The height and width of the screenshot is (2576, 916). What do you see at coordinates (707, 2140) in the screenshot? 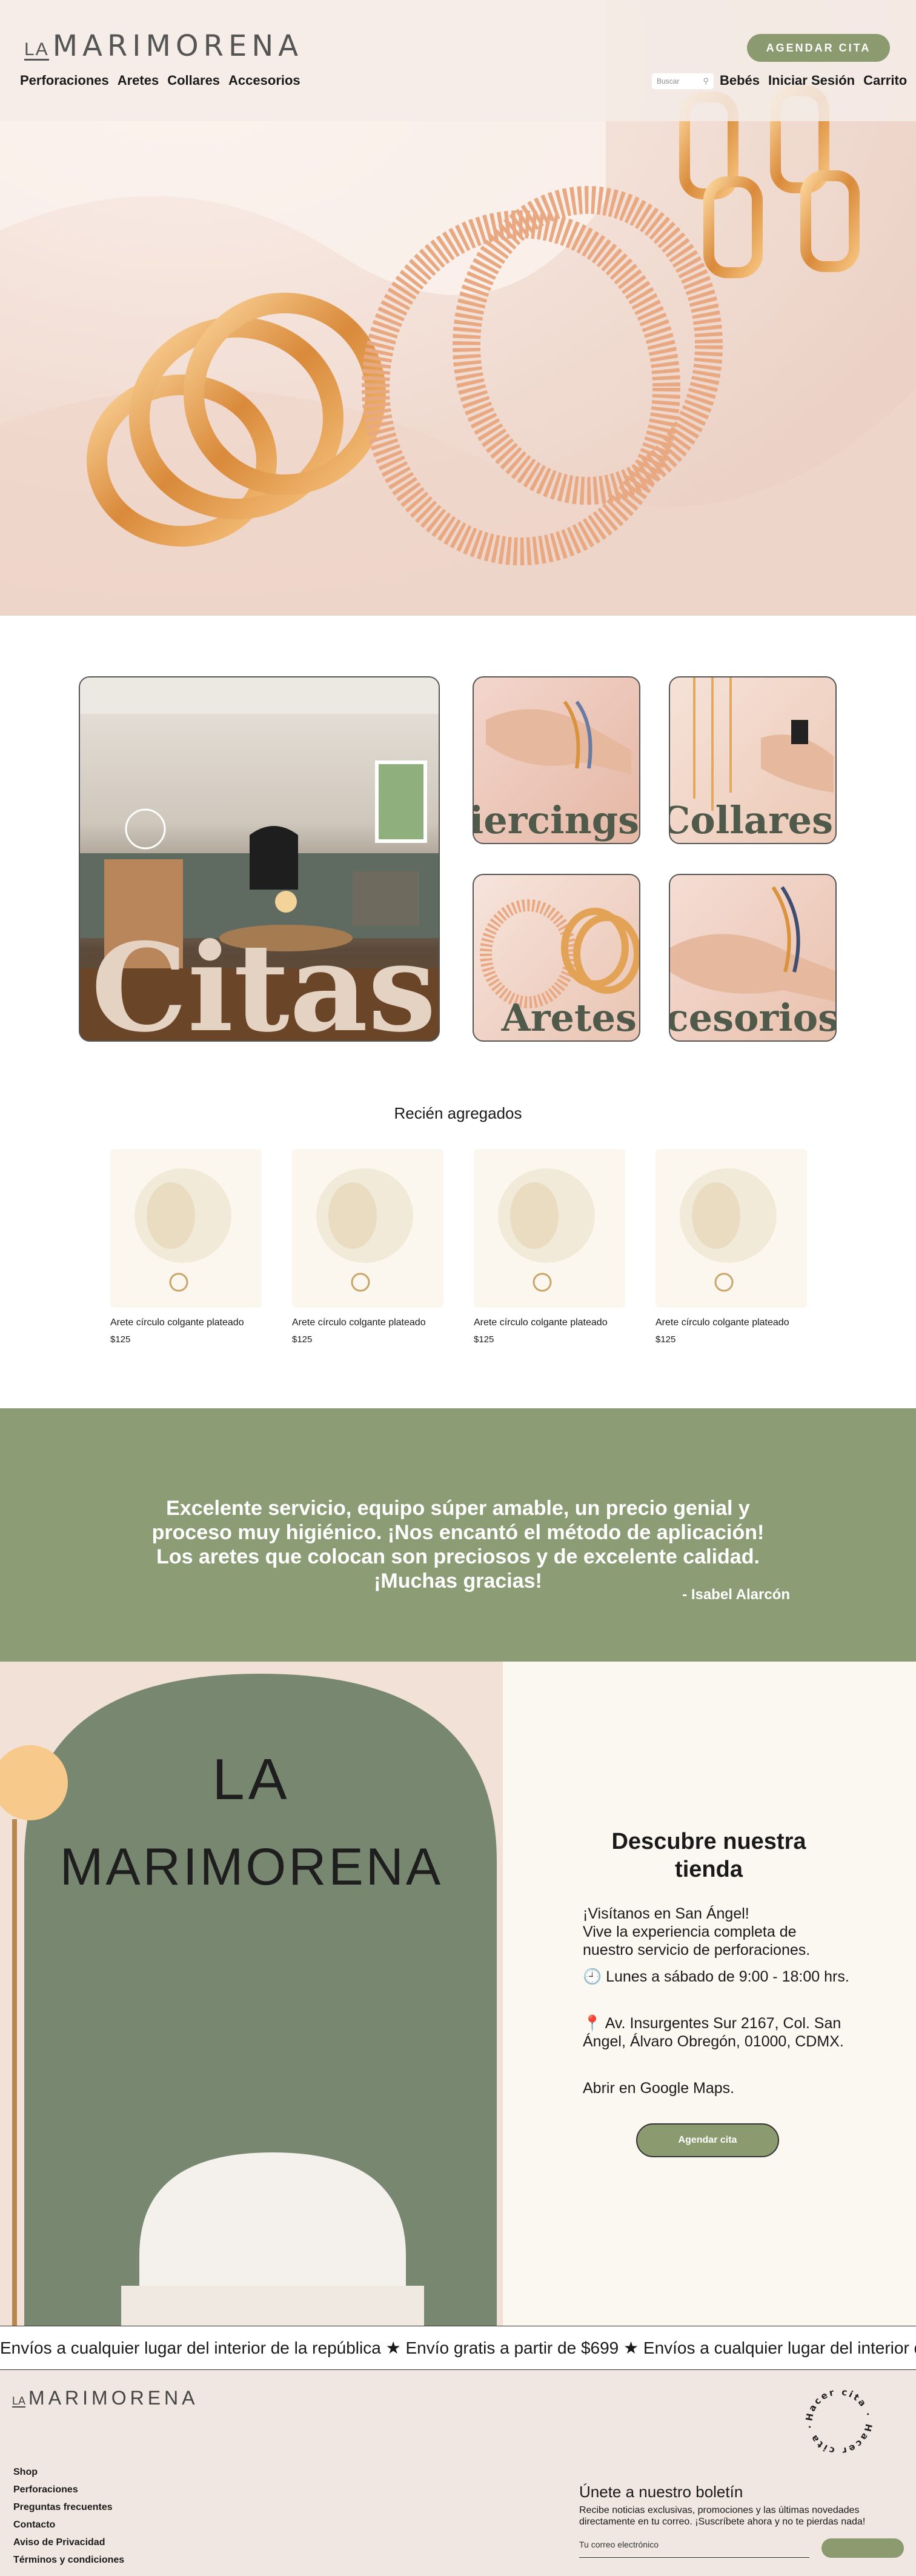
I see `store-schedule-button: Agendar cita` at bounding box center [707, 2140].